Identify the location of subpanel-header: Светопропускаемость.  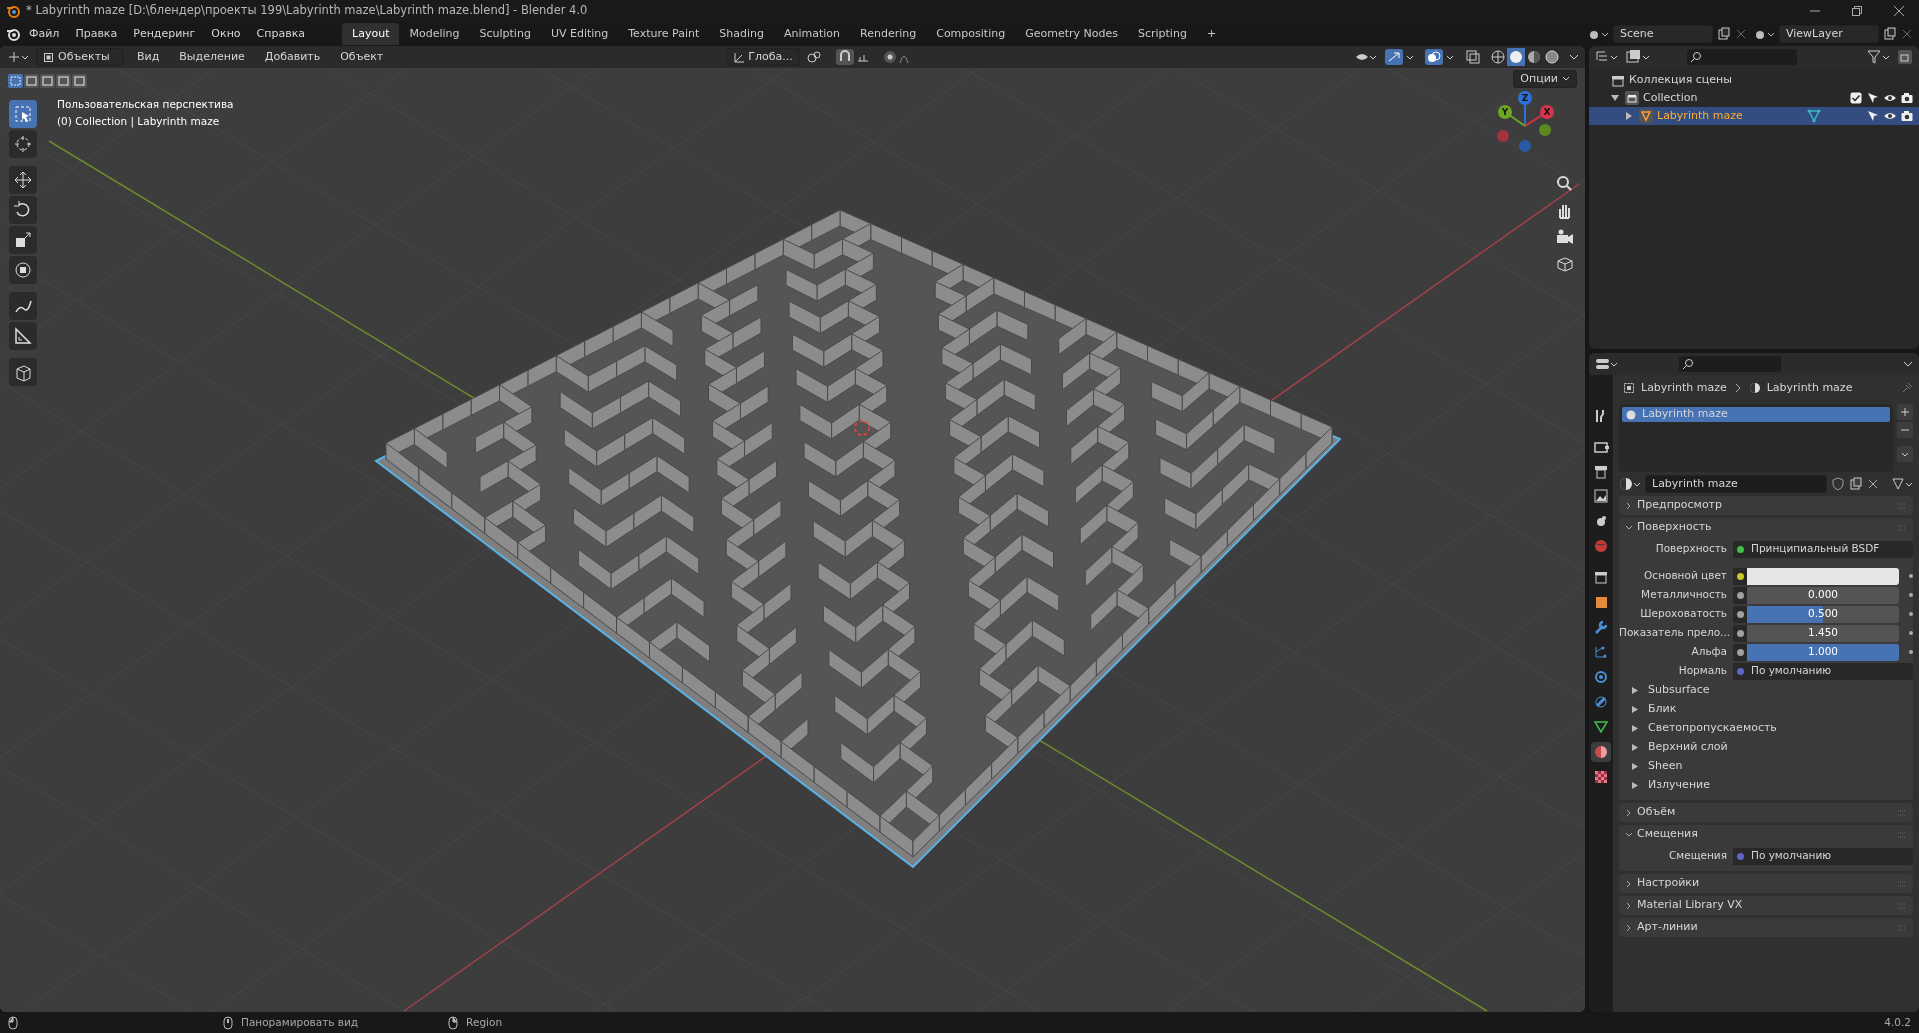
(1766, 728).